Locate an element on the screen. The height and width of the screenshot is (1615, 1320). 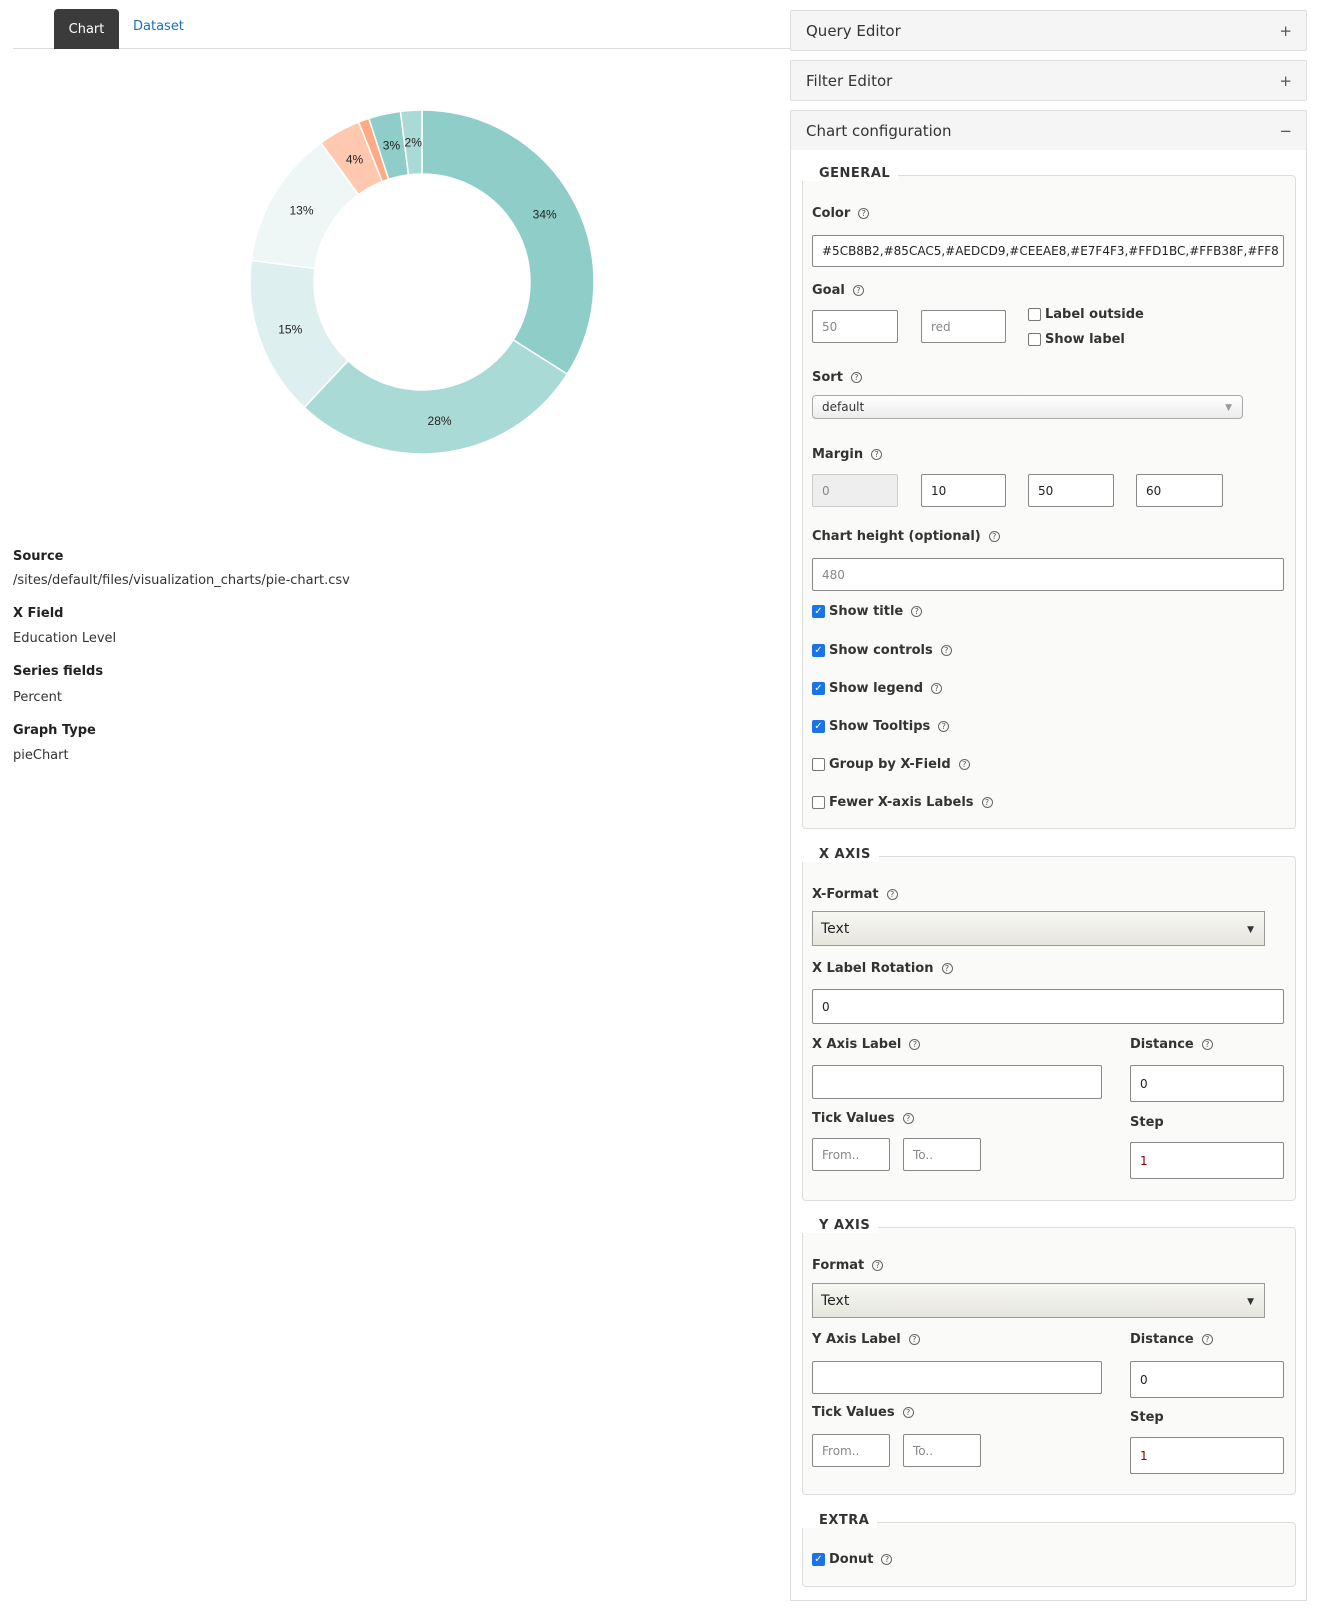
y-axis-label-input is located at coordinates (957, 1377).